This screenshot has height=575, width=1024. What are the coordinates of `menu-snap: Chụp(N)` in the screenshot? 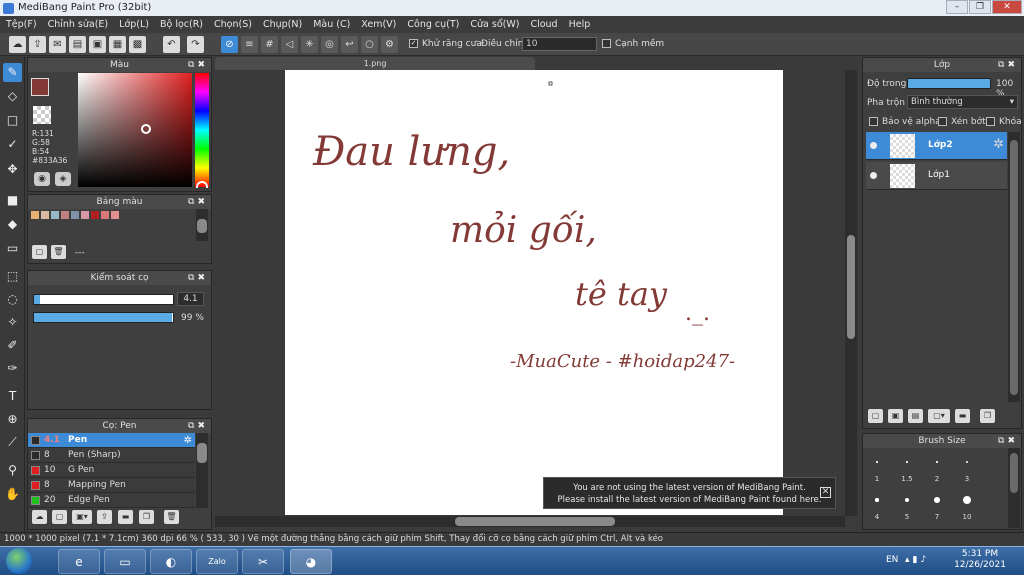 It's located at (282, 24).